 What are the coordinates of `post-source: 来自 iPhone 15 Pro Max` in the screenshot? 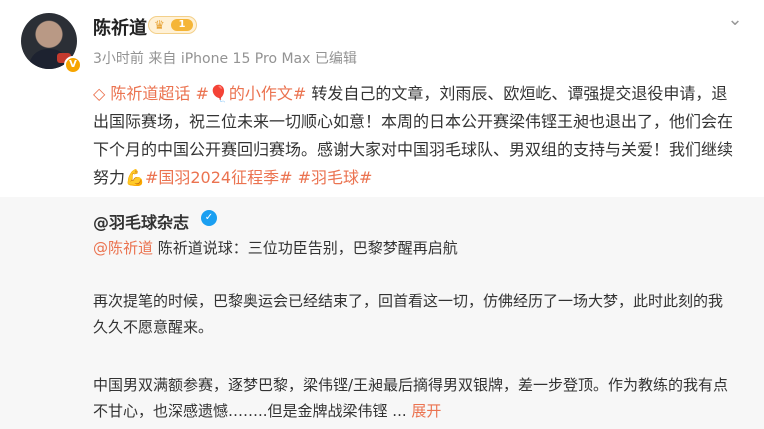 It's located at (229, 59).